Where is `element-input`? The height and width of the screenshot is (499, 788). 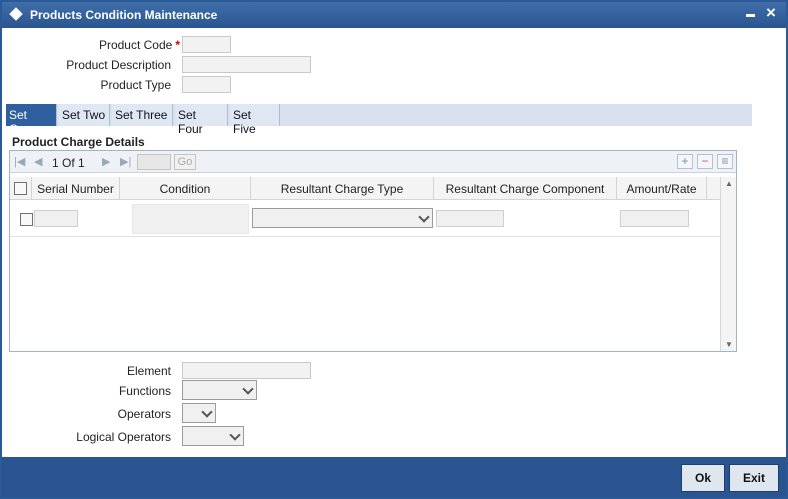 element-input is located at coordinates (246, 370).